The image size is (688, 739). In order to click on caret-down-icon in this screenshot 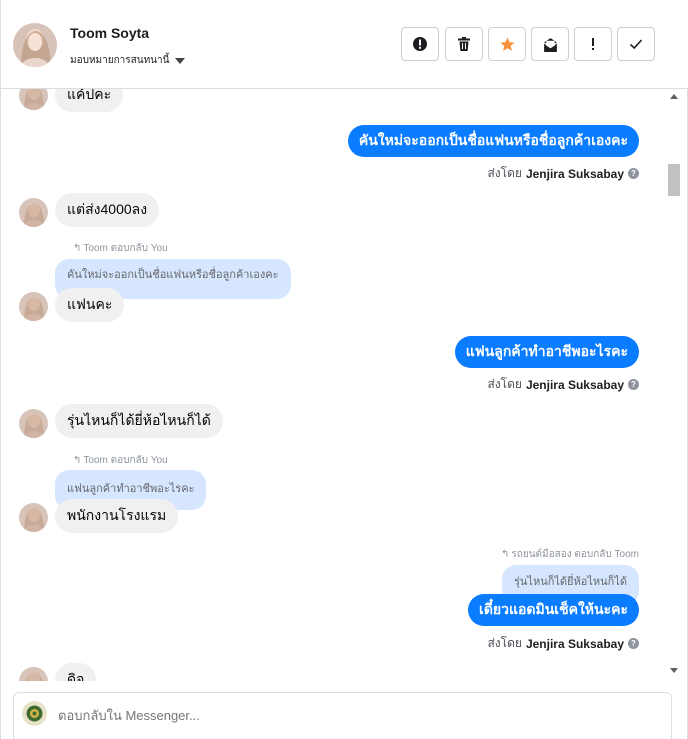, I will do `click(180, 60)`.